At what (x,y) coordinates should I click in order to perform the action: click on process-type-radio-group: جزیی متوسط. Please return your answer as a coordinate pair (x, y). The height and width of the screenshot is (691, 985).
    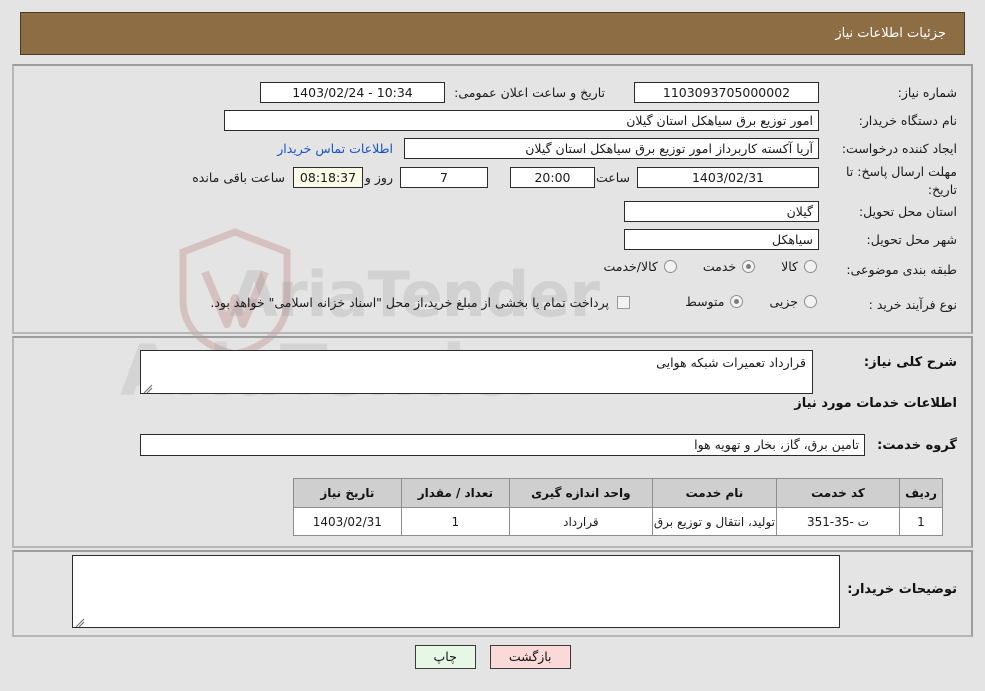
    Looking at the image, I should click on (738, 301).